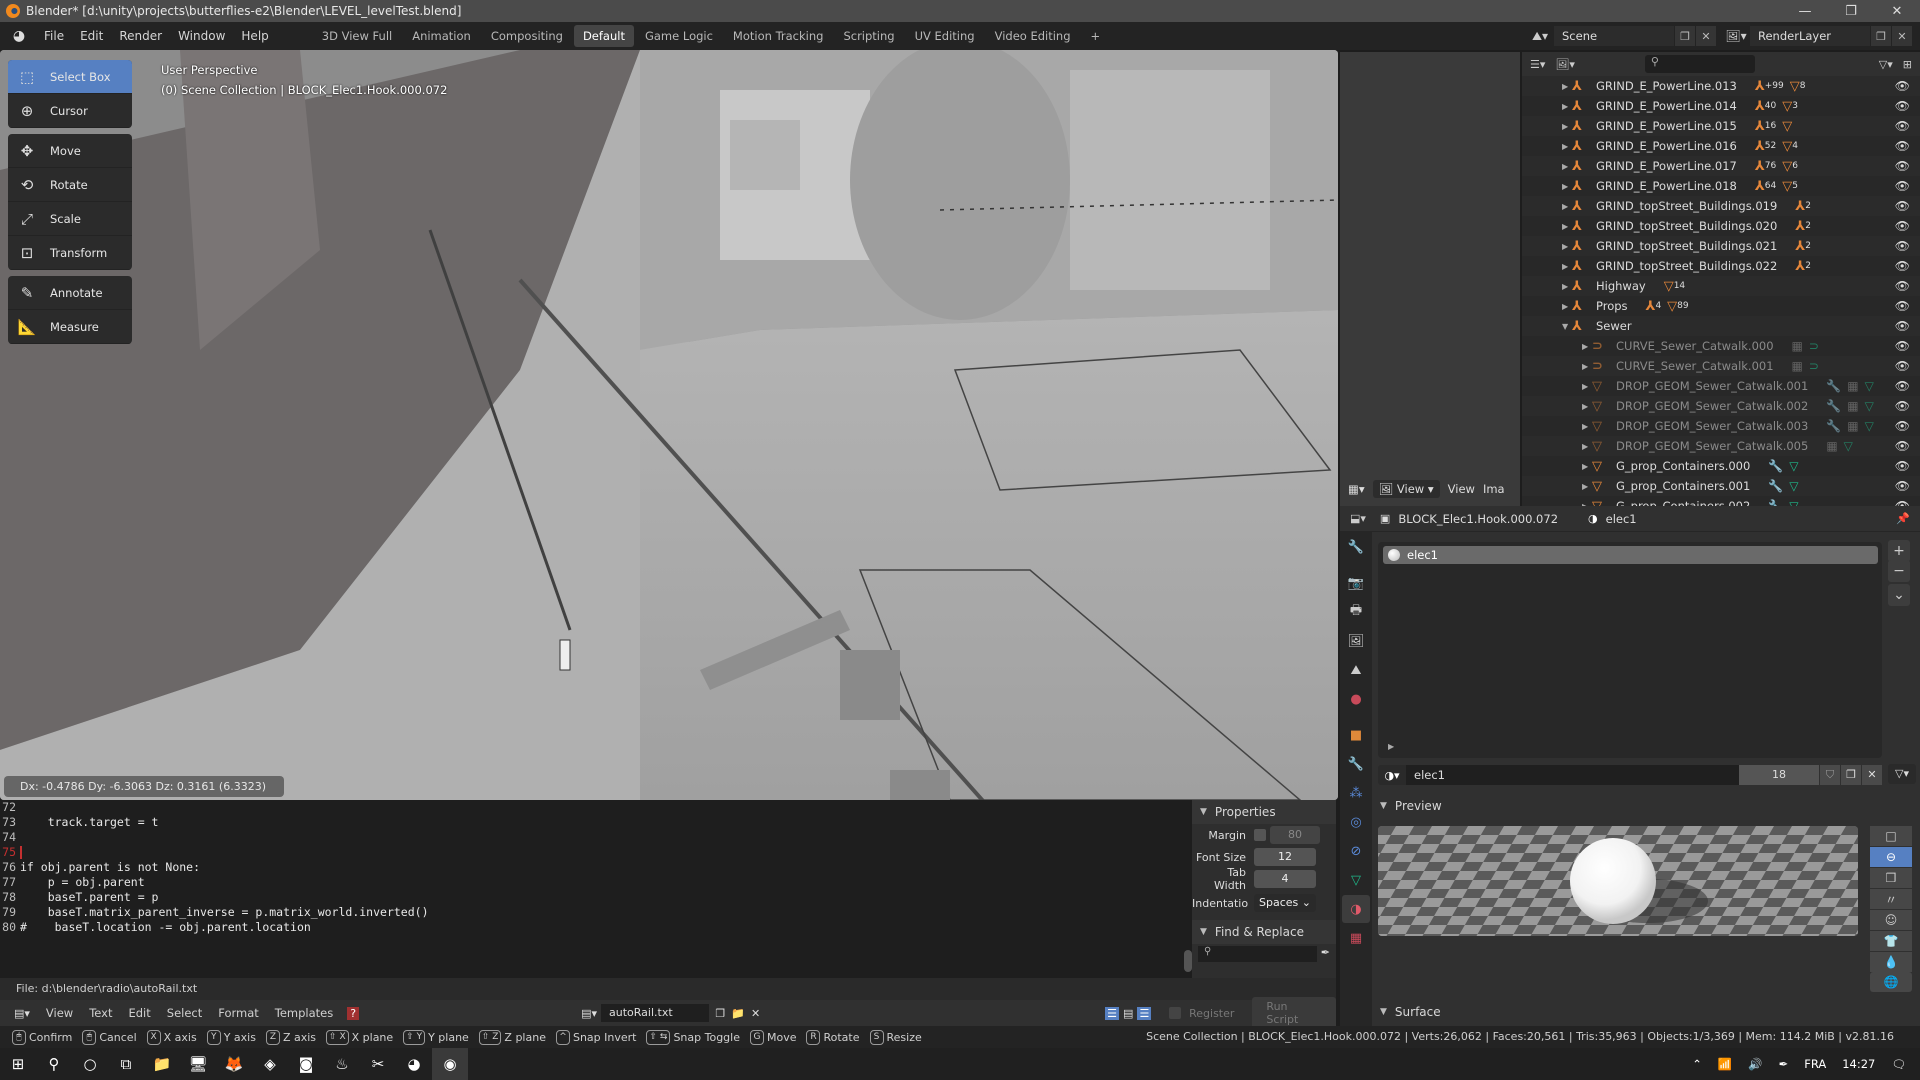 This screenshot has width=1920, height=1080. Describe the element at coordinates (1494, 489) in the screenshot. I see `menu-image: Ima` at that location.